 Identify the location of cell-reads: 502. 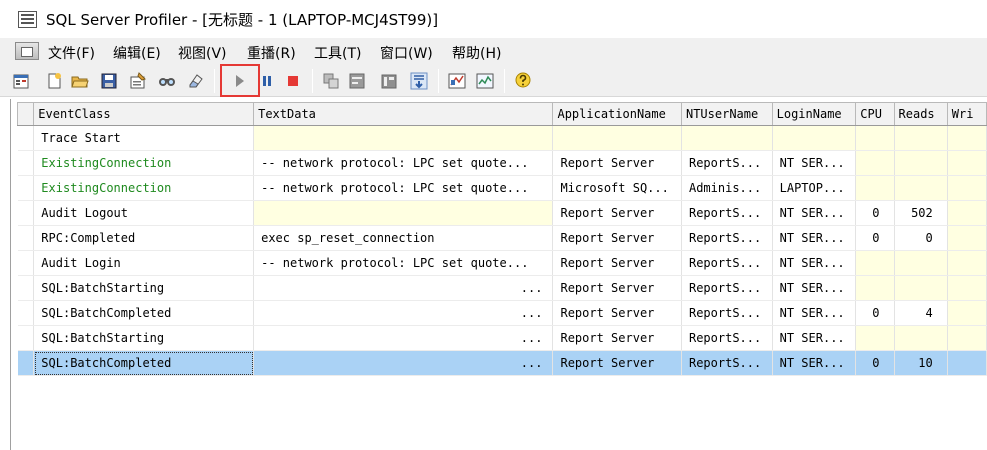
(921, 213).